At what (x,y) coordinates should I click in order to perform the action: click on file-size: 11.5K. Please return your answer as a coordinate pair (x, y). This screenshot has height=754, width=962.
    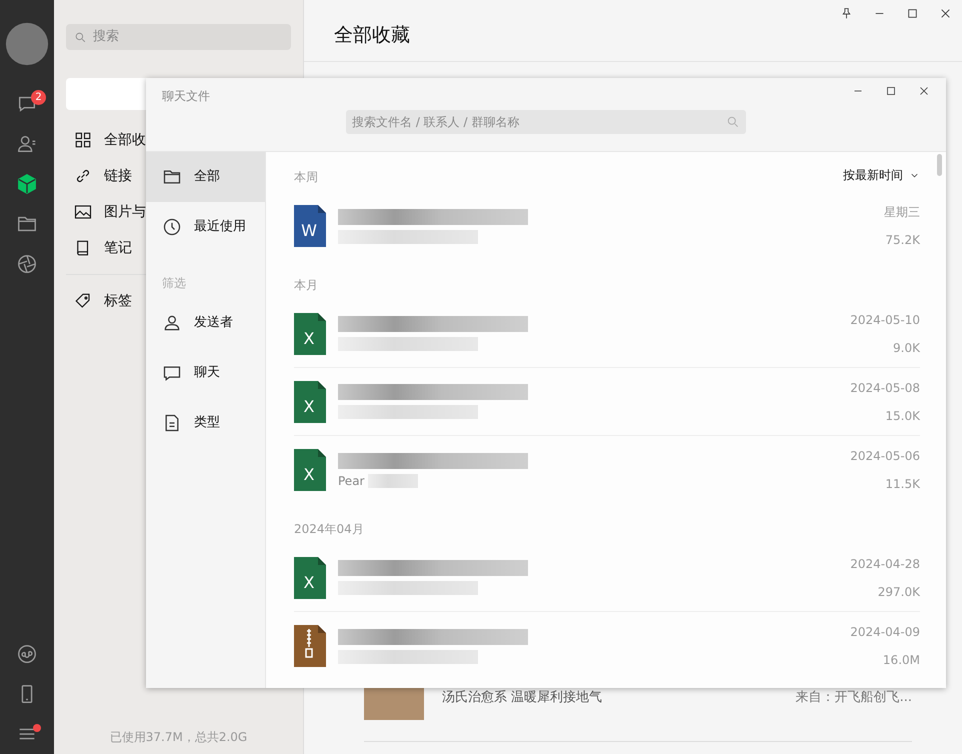
    Looking at the image, I should click on (902, 484).